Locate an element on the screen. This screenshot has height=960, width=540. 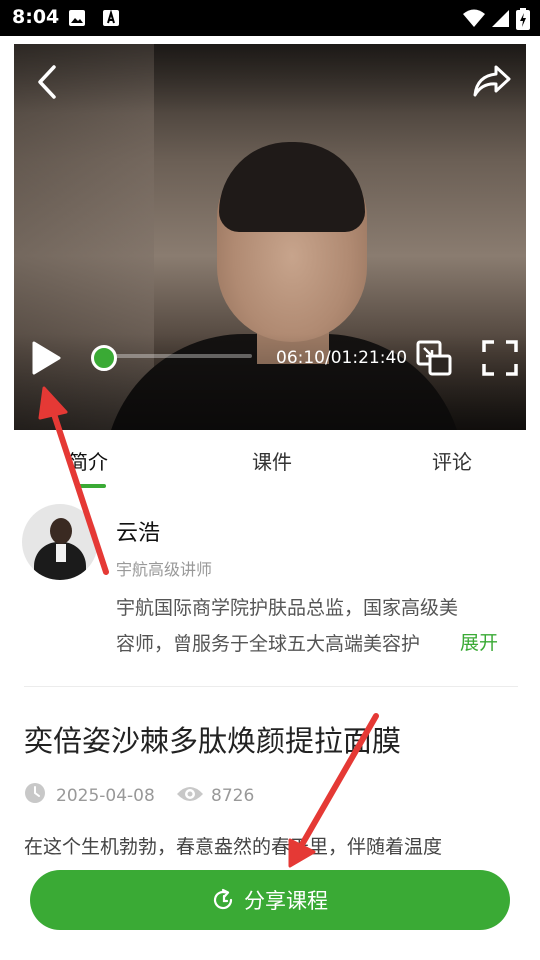
back-icon is located at coordinates (47, 82).